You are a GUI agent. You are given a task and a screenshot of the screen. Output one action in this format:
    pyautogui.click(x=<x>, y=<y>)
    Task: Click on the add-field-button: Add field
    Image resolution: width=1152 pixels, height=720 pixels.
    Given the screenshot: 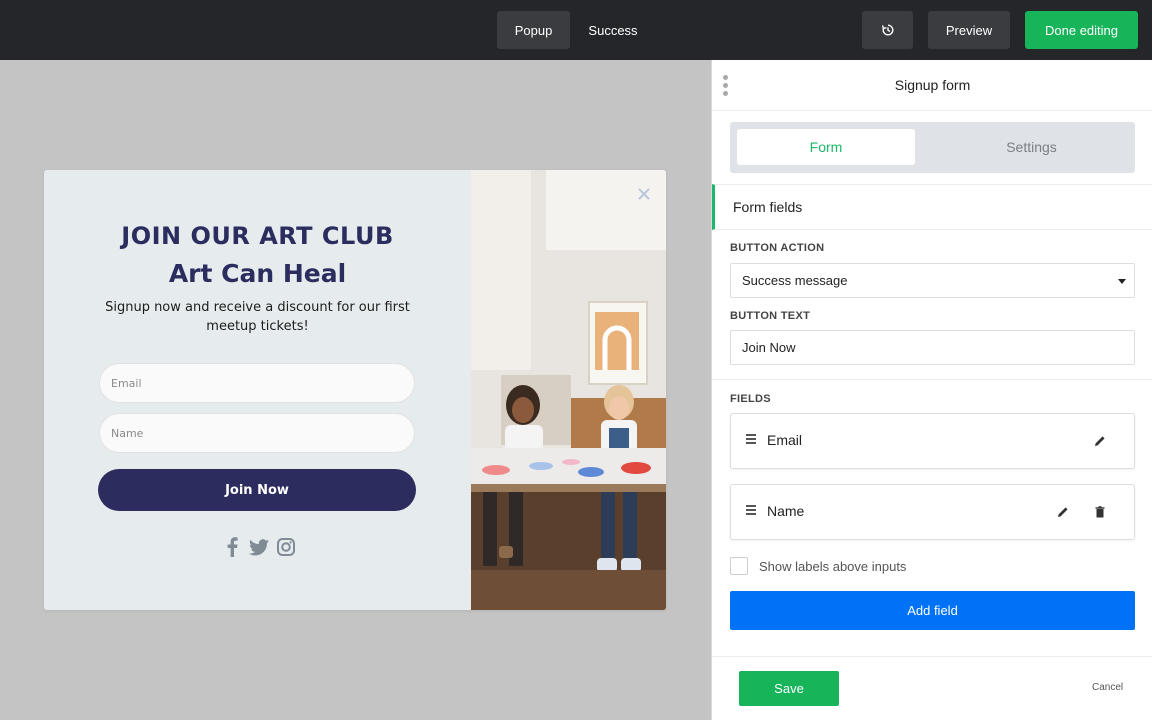 What is the action you would take?
    pyautogui.click(x=932, y=610)
    